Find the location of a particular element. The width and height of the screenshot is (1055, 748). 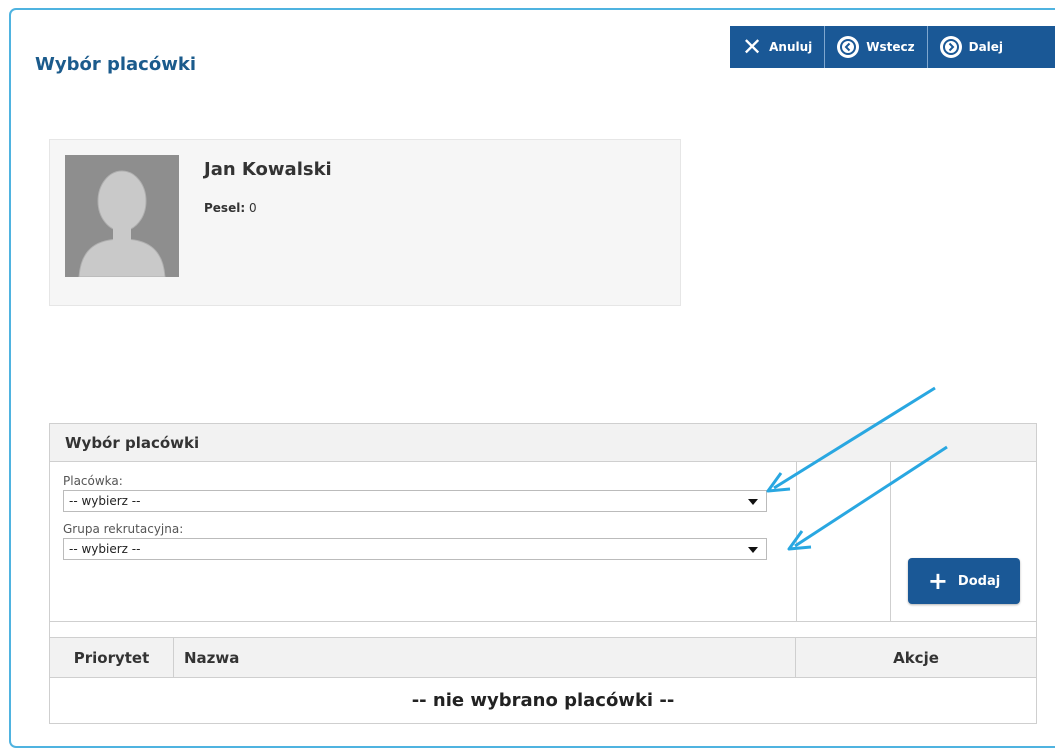

wizard-toolbar: ✕ Anuluj Wstecz Dalej is located at coordinates (892, 47).